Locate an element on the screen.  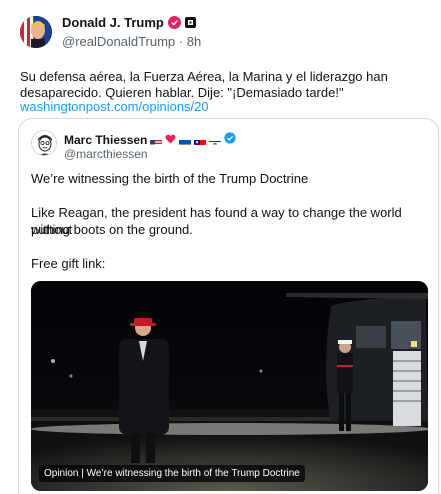
post-link: washingtonpost.com/opinions/20 is located at coordinates (114, 106).